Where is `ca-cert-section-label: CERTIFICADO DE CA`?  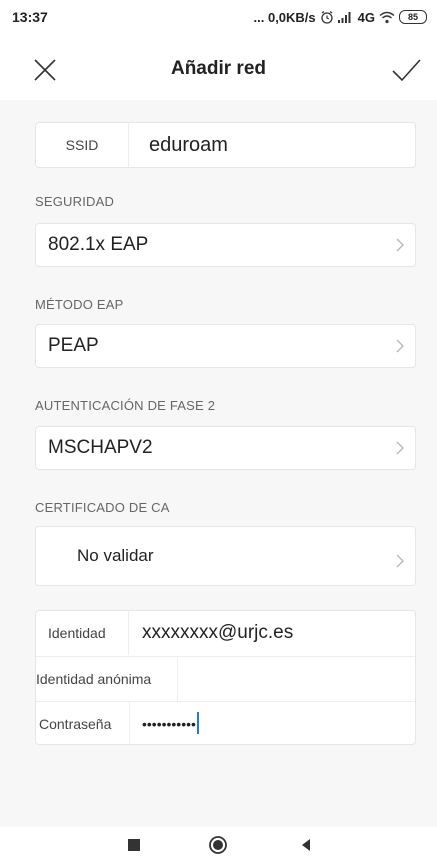 ca-cert-section-label: CERTIFICADO DE CA is located at coordinates (102, 507).